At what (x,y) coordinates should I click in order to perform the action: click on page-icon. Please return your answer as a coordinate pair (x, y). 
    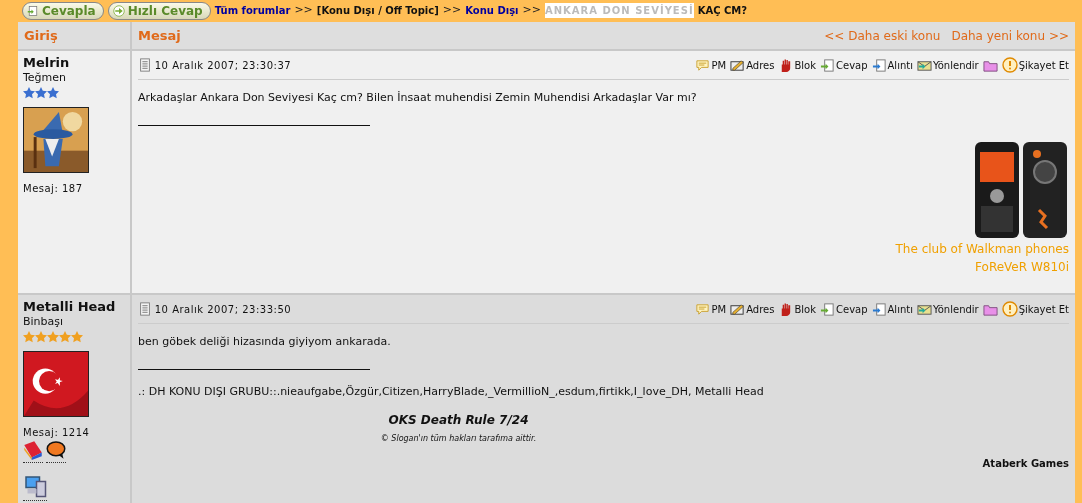
    Looking at the image, I should click on (33, 10).